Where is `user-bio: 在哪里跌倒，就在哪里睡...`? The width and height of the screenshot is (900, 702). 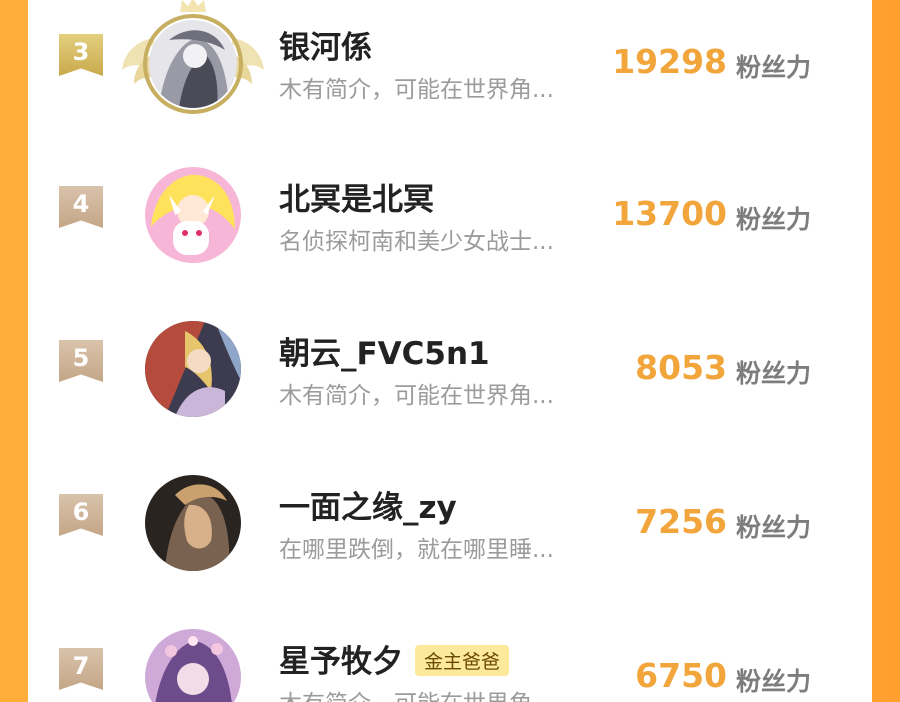
user-bio: 在哪里跌倒，就在哪里睡... is located at coordinates (416, 550).